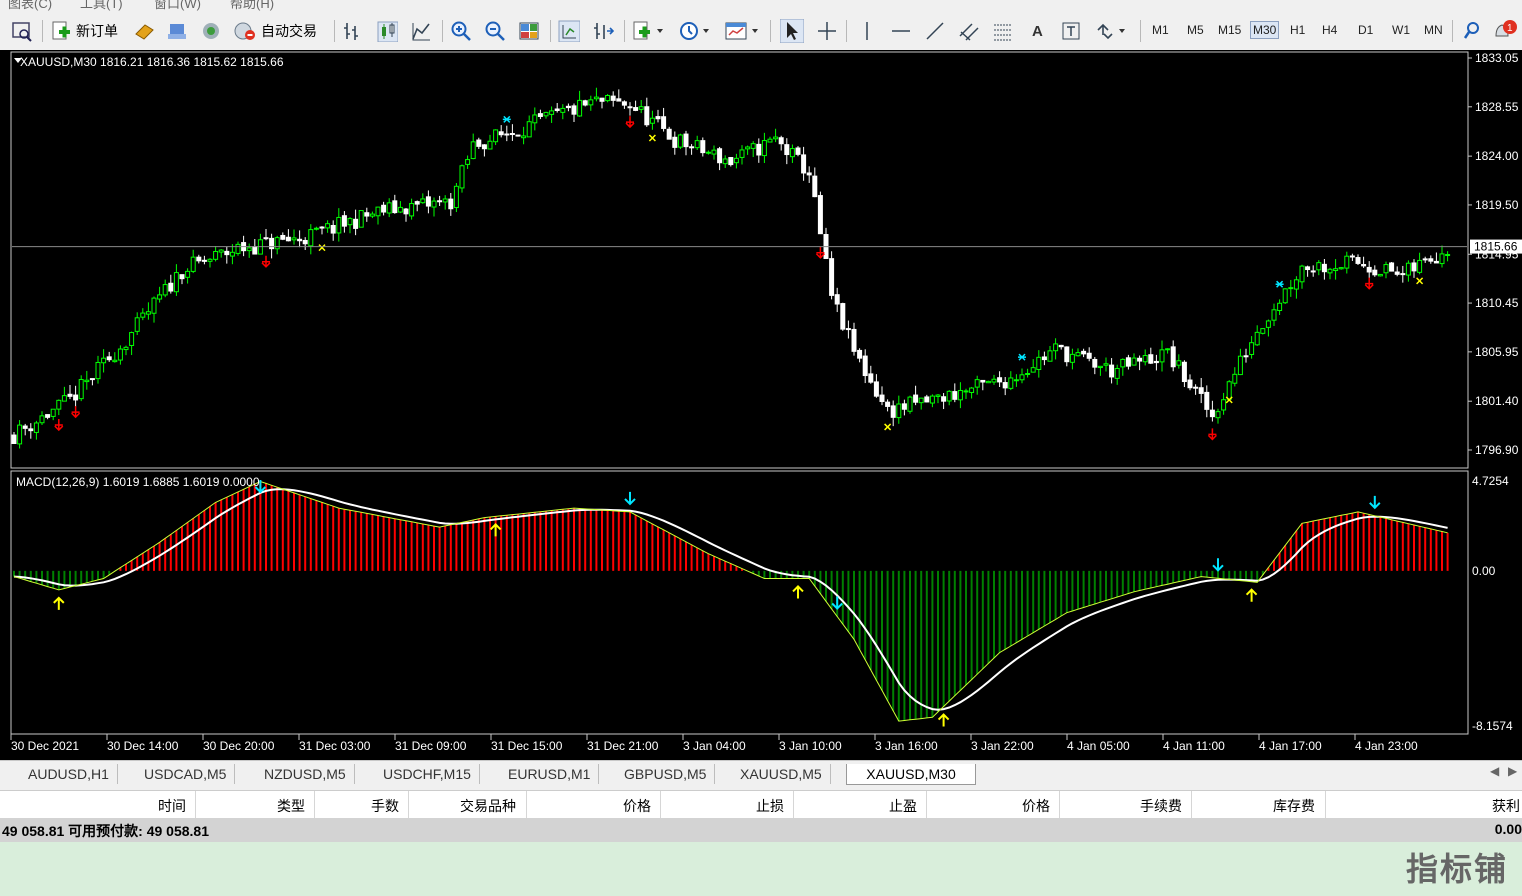 This screenshot has height=896, width=1522. I want to click on col-swap: 库存费, so click(1294, 806).